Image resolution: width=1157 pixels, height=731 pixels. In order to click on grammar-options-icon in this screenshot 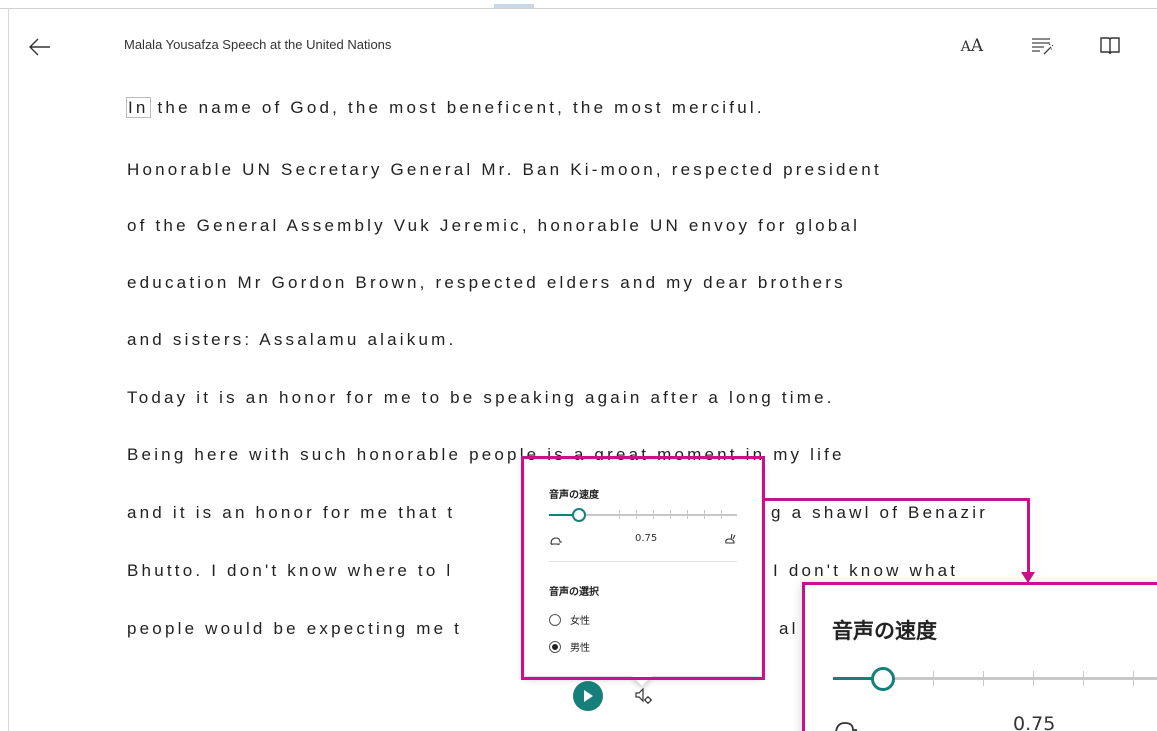, I will do `click(1043, 46)`.